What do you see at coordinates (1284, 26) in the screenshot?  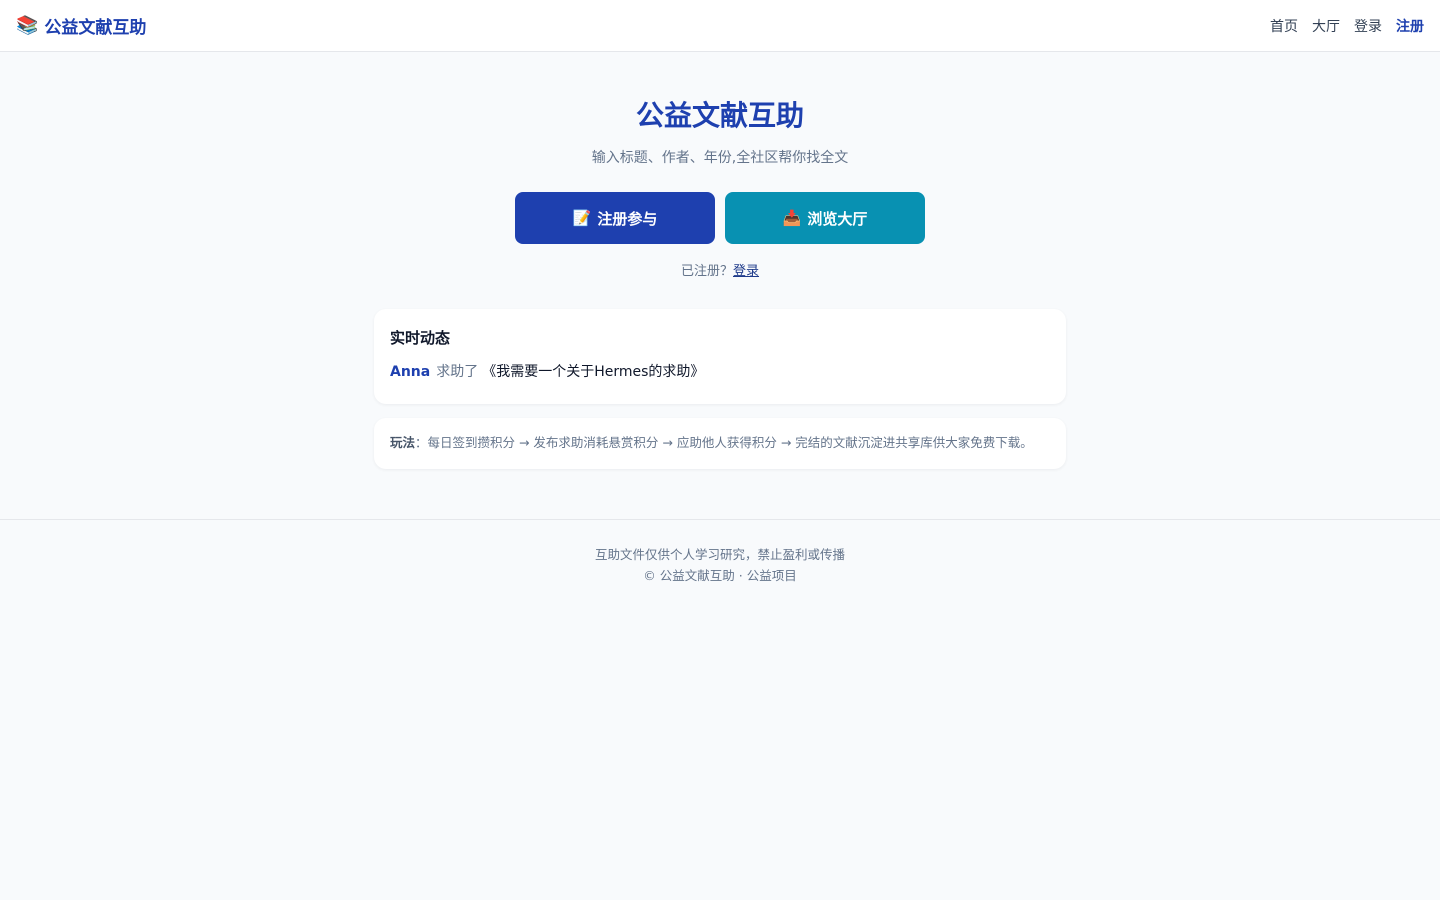 I see `nav-home-link: 首页` at bounding box center [1284, 26].